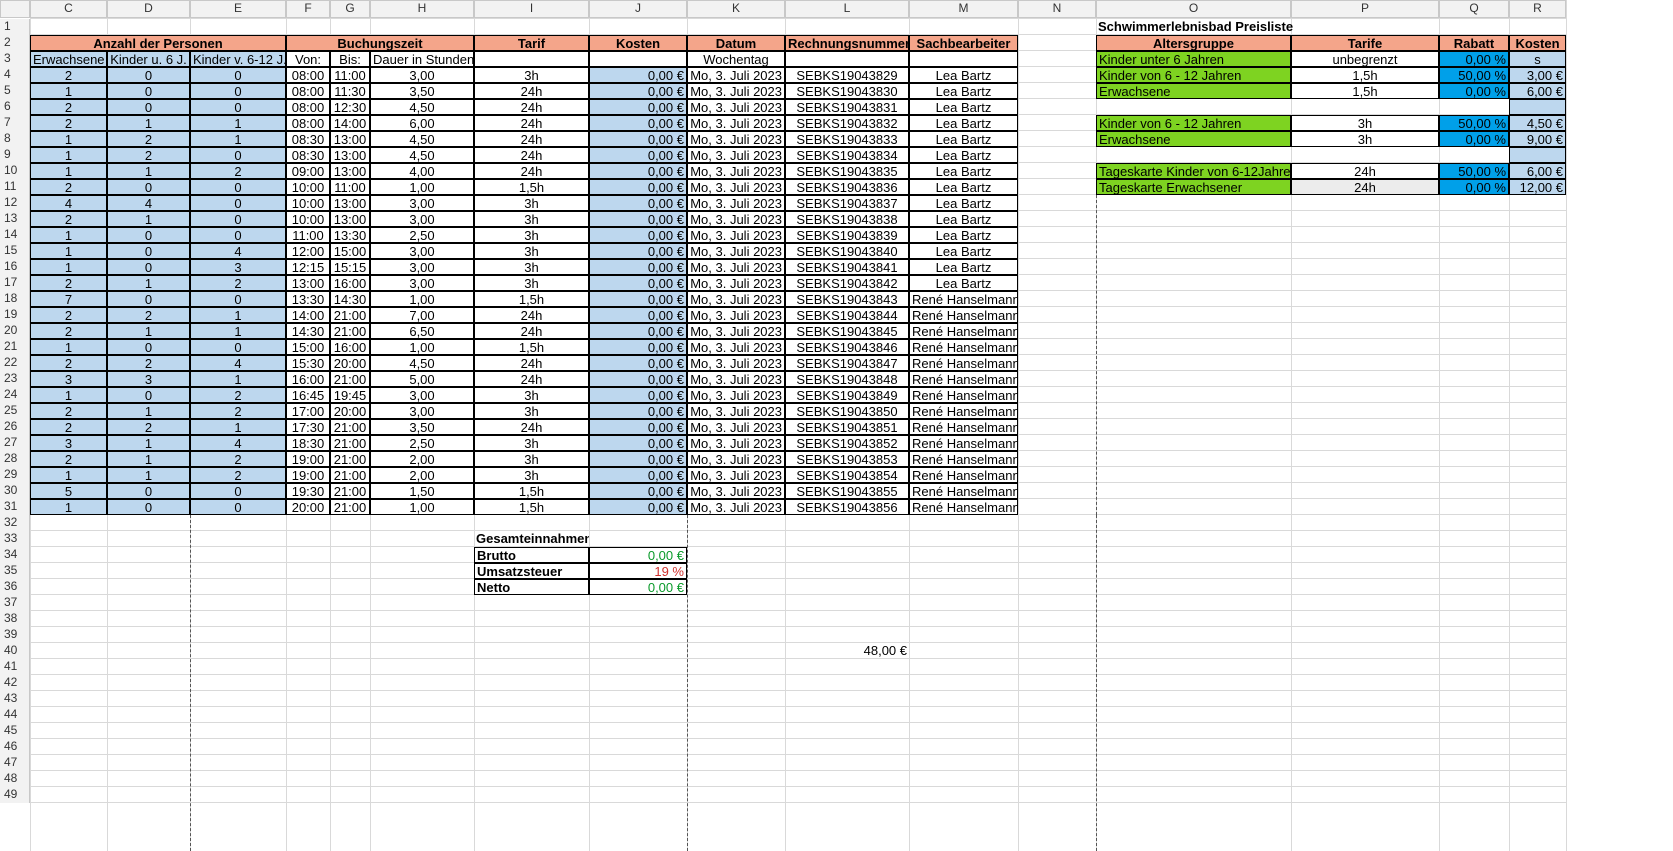 The image size is (1673, 851). What do you see at coordinates (847, 395) in the screenshot?
I see `rechnungsnummer-value: SEBKS19043849` at bounding box center [847, 395].